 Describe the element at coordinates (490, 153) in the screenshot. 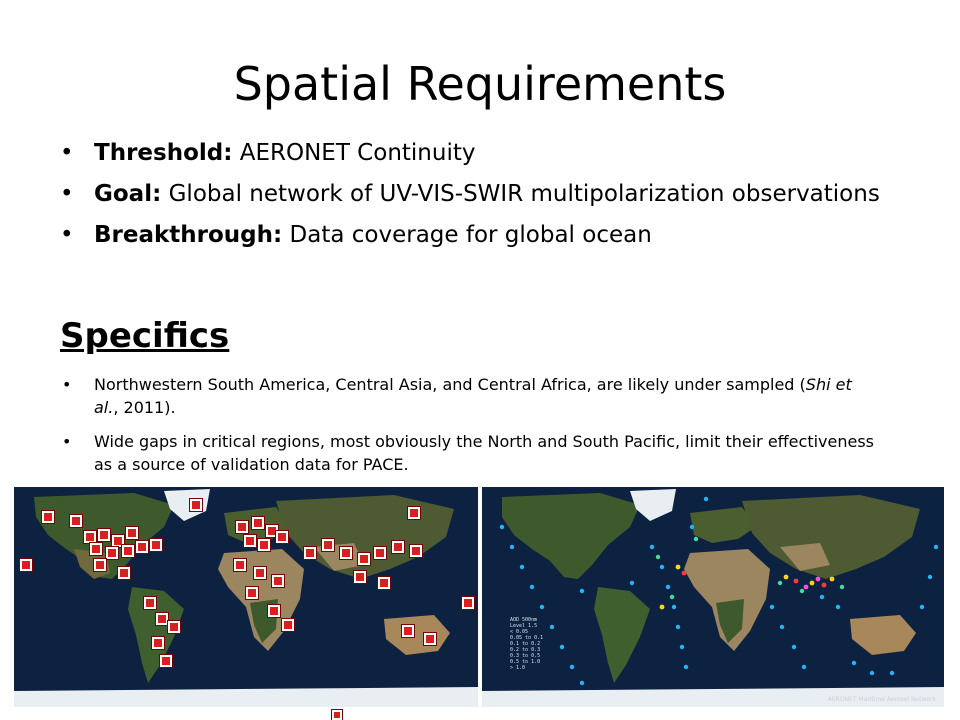

I see `threshold-bullet: Threshold: AERONET Continuity` at that location.